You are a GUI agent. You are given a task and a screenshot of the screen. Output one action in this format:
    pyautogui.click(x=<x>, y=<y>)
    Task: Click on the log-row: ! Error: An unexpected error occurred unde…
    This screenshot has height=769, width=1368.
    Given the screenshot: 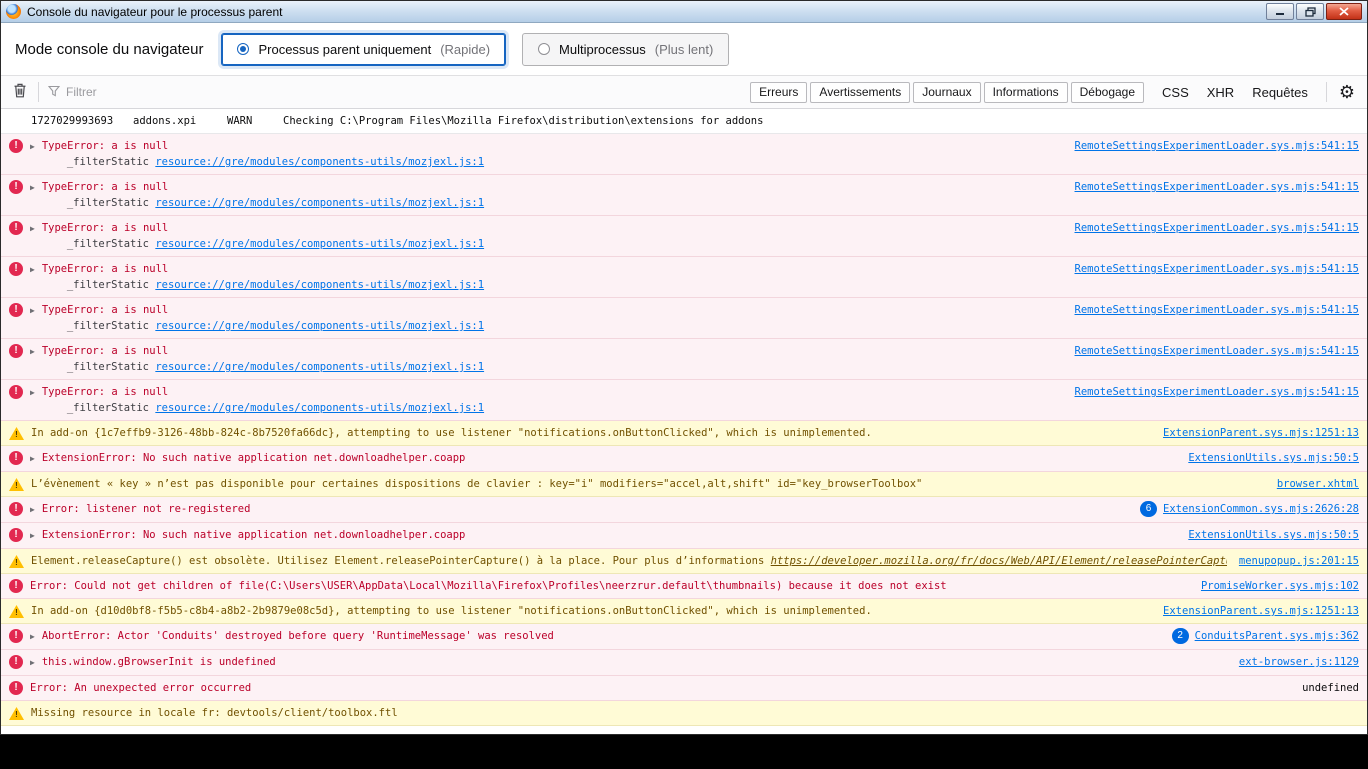 What is the action you would take?
    pyautogui.click(x=684, y=688)
    